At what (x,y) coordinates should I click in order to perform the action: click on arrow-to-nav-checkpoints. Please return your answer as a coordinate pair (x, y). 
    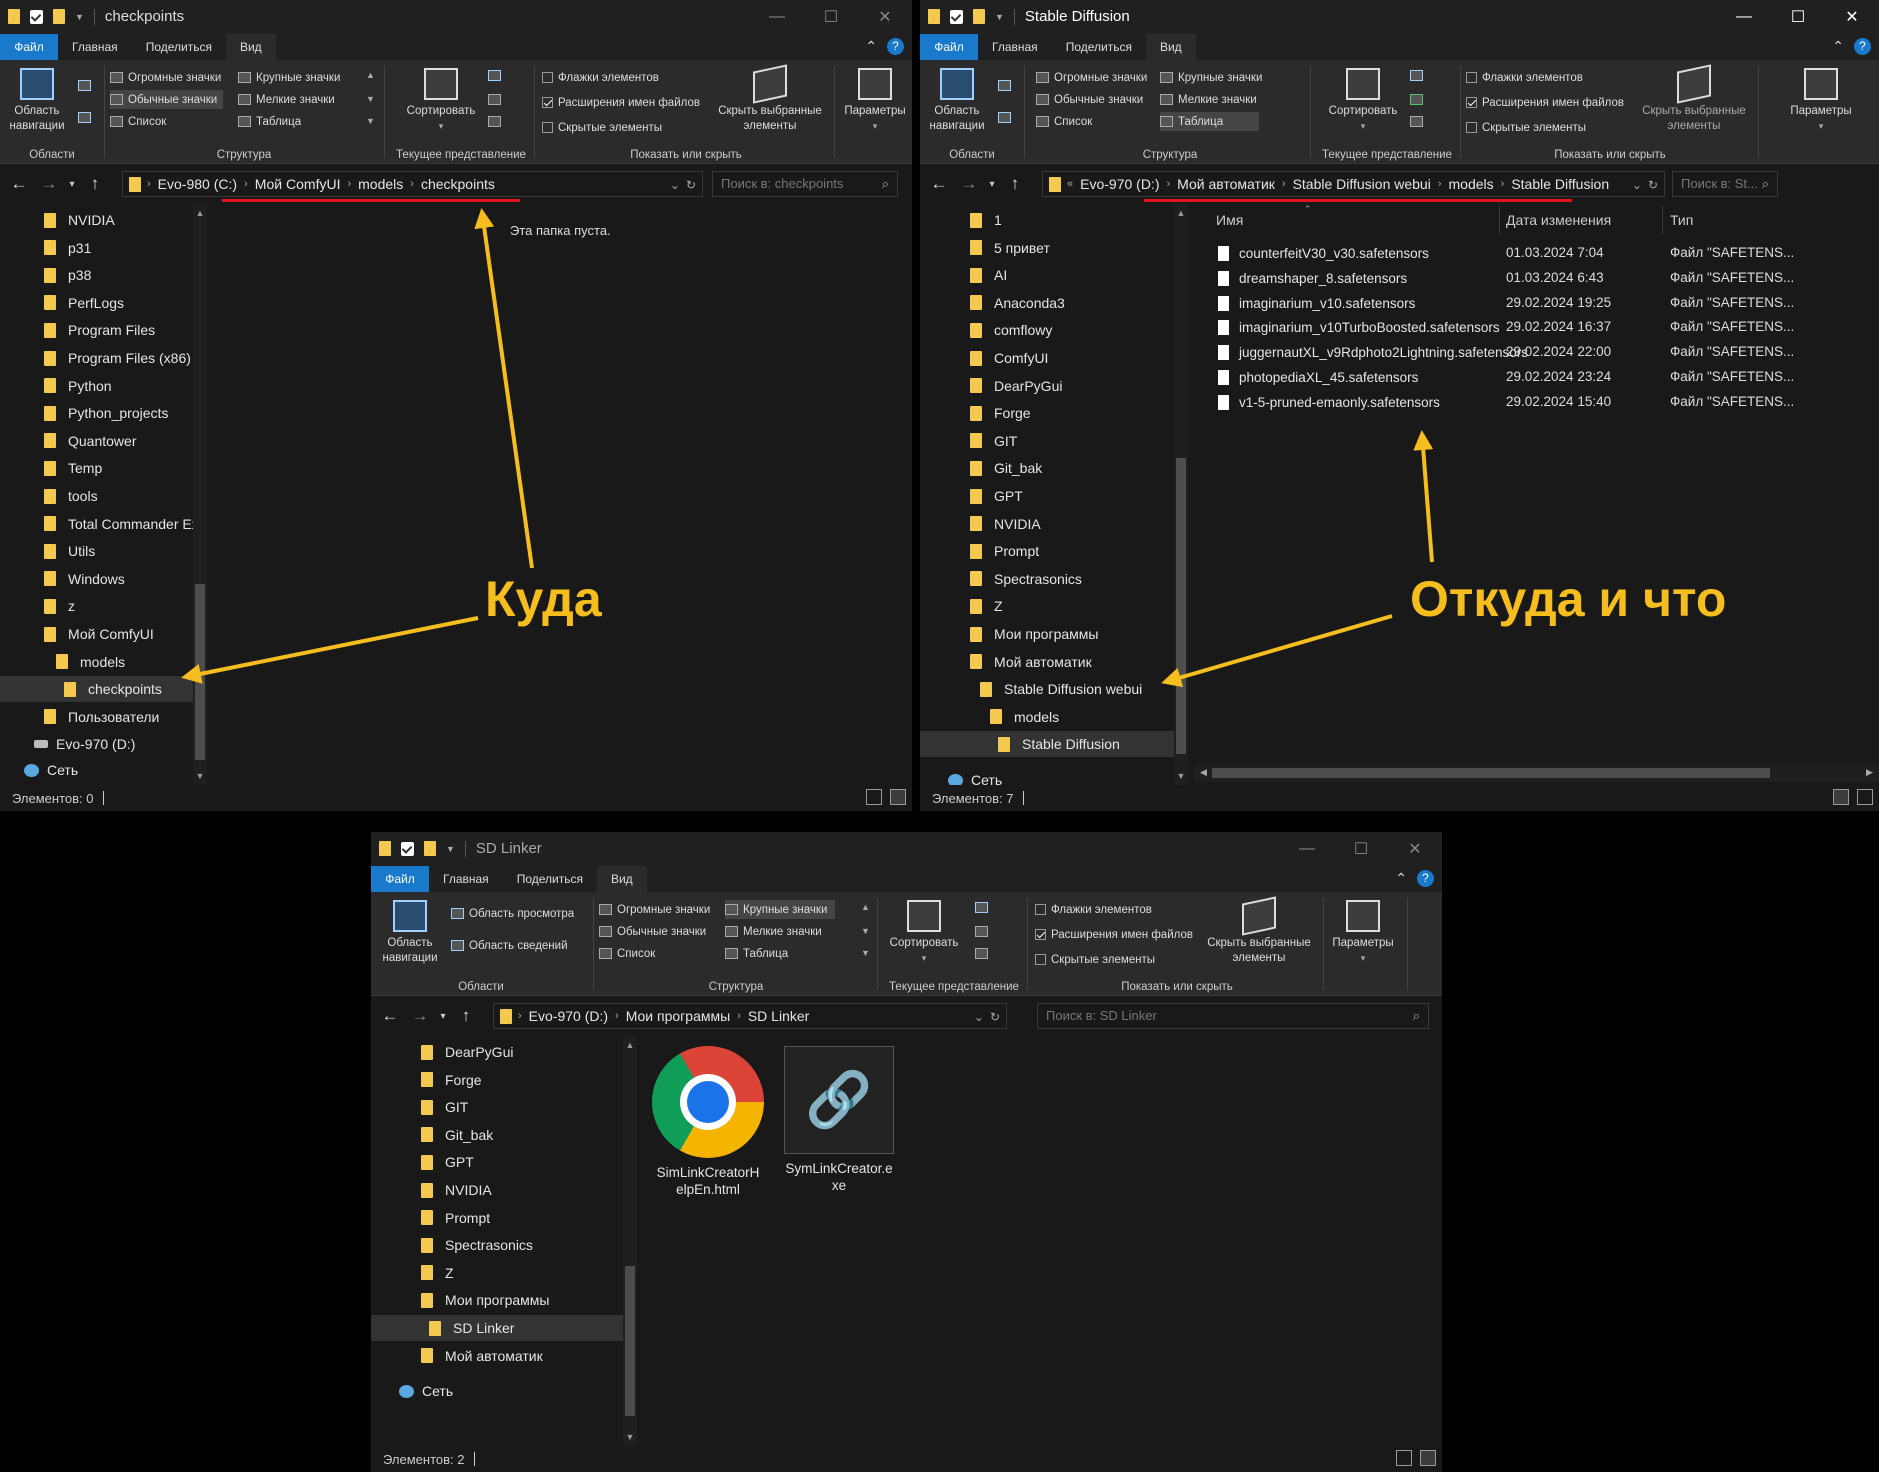
    Looking at the image, I should click on (330, 650).